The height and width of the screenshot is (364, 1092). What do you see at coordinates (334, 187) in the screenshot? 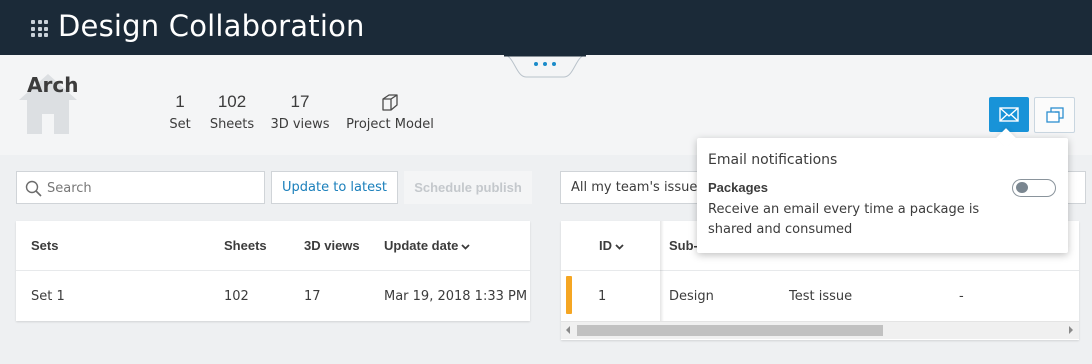
I see `update-to-latest-button: Update to latest` at bounding box center [334, 187].